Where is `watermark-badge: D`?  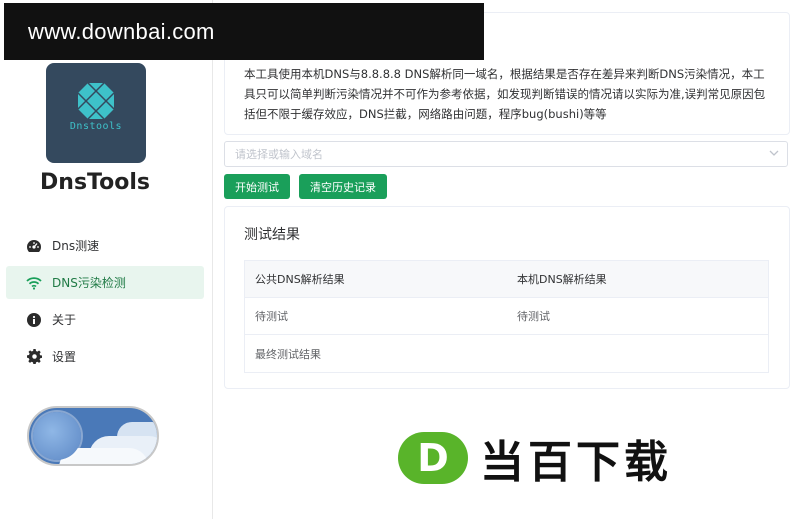 watermark-badge: D is located at coordinates (433, 458).